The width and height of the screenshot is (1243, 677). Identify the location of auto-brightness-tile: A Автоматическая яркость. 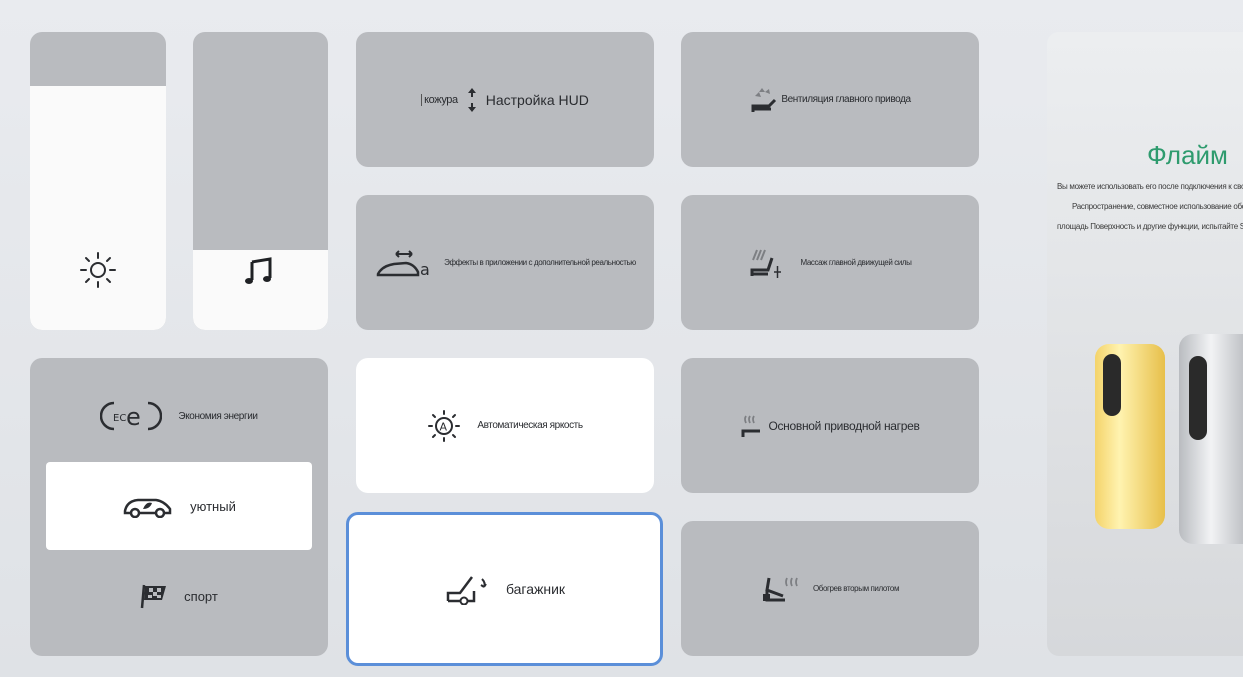
(505, 425).